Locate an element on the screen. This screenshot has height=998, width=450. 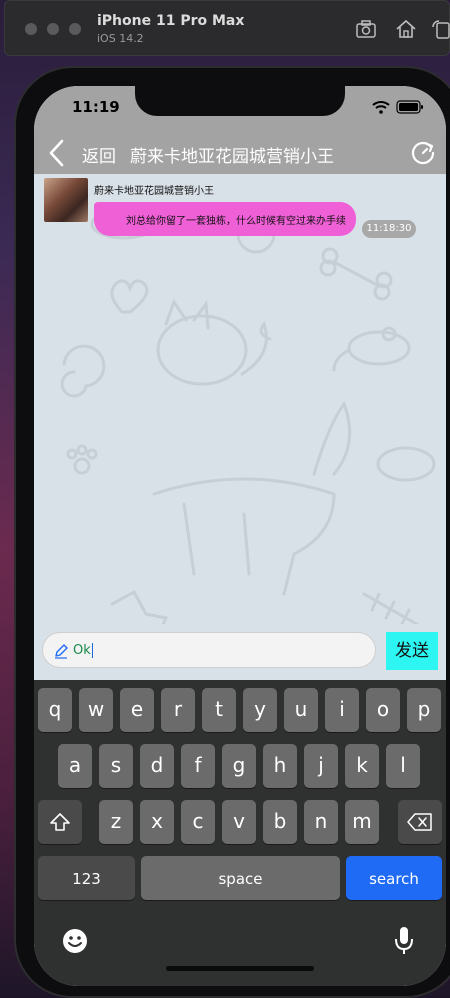
emoji-icon is located at coordinates (75, 941).